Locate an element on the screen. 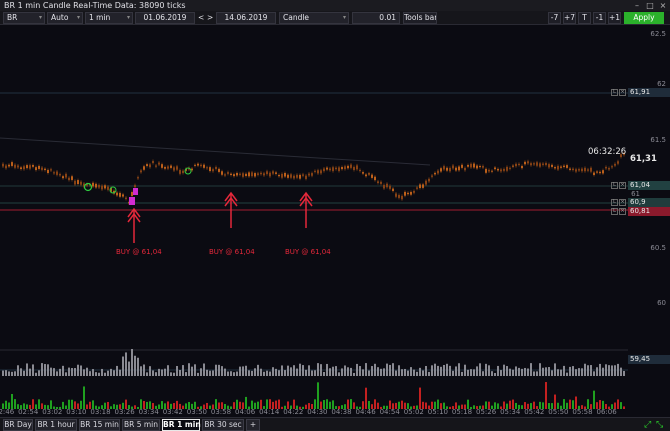 This screenshot has height=431, width=670. mode-select: Auto ▾ is located at coordinates (65, 18).